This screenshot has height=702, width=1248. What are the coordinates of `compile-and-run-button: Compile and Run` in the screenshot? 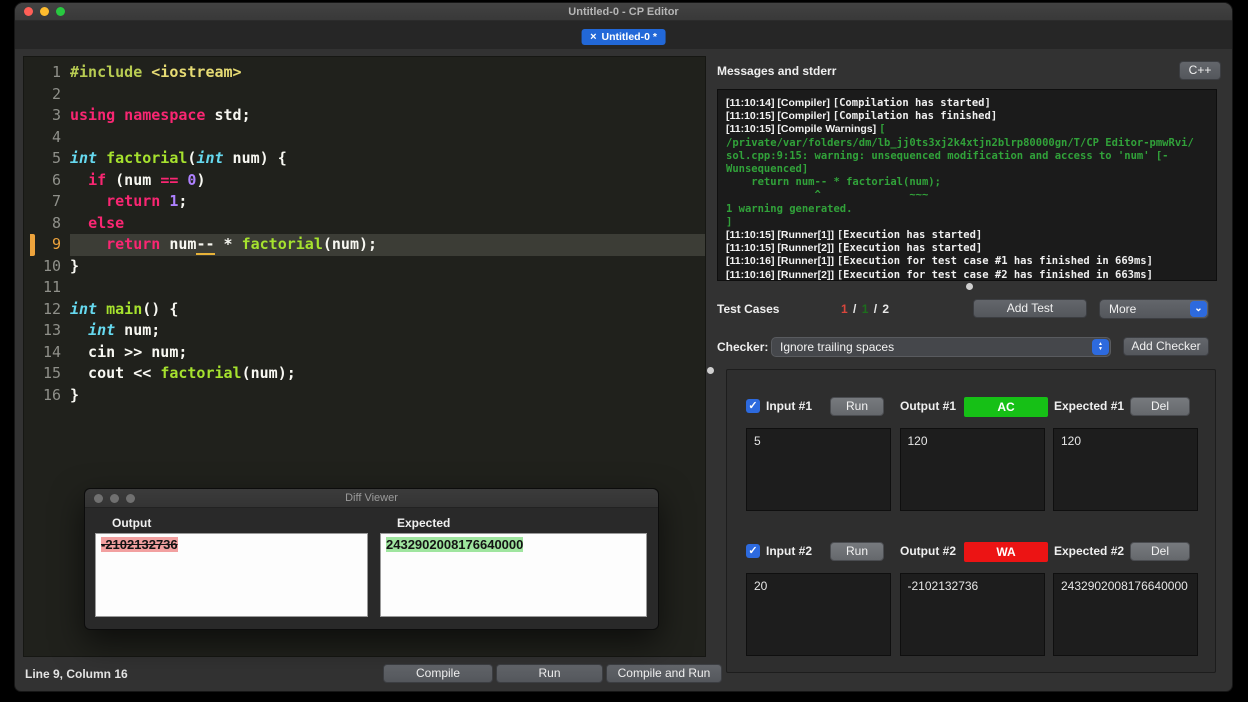 It's located at (664, 673).